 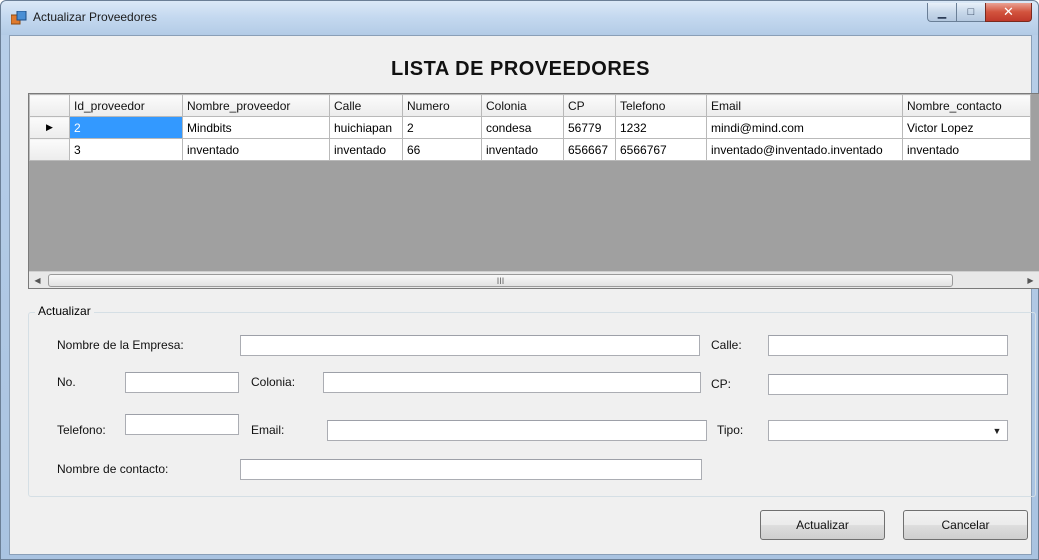 What do you see at coordinates (273, 382) in the screenshot?
I see `colonia-label: Colonia:` at bounding box center [273, 382].